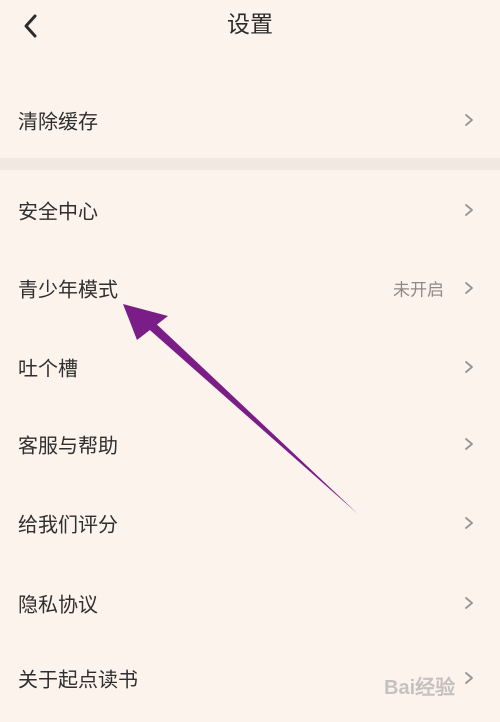  What do you see at coordinates (58, 211) in the screenshot?
I see `settings-item-label: 安全中心` at bounding box center [58, 211].